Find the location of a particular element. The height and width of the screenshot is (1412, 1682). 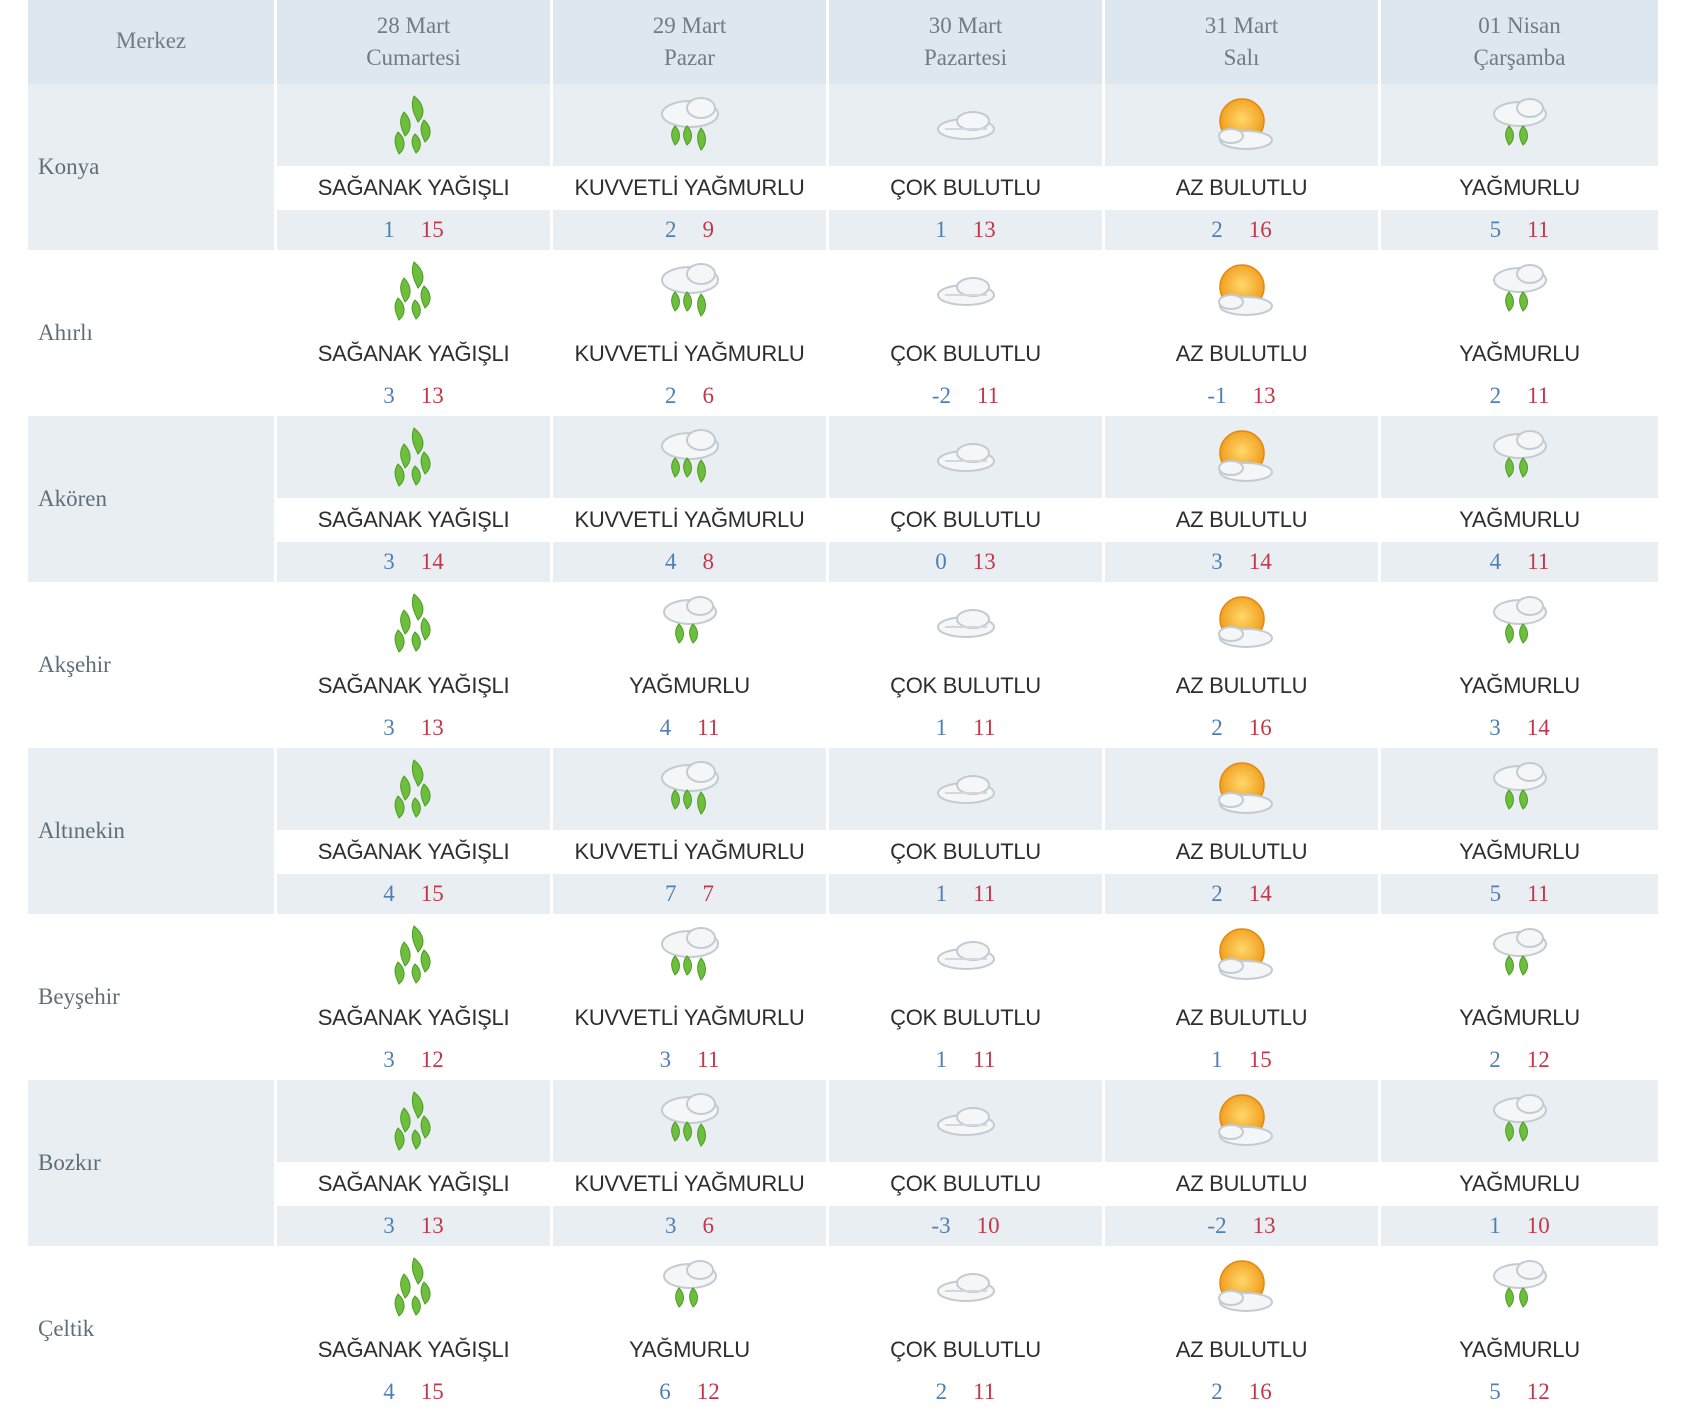

temperature-range: 3 14 is located at coordinates (413, 562).